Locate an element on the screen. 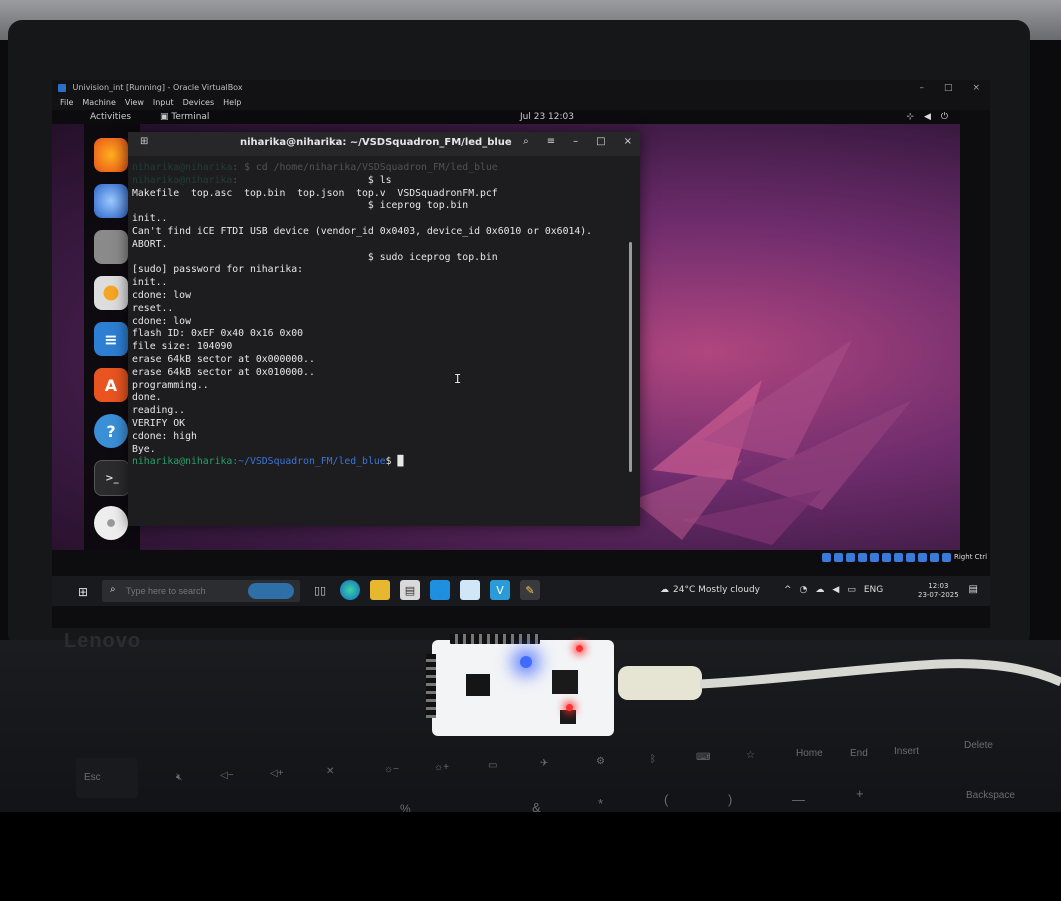 Image resolution: width=1061 pixels, height=901 pixels. minimize-button: – is located at coordinates (921, 88).